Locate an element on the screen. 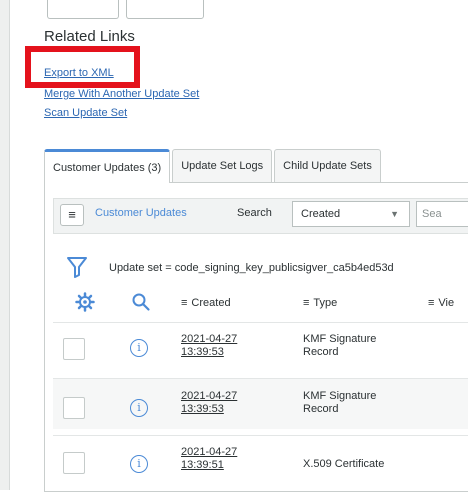 The image size is (468, 492). left-rail is located at coordinates (5, 245).